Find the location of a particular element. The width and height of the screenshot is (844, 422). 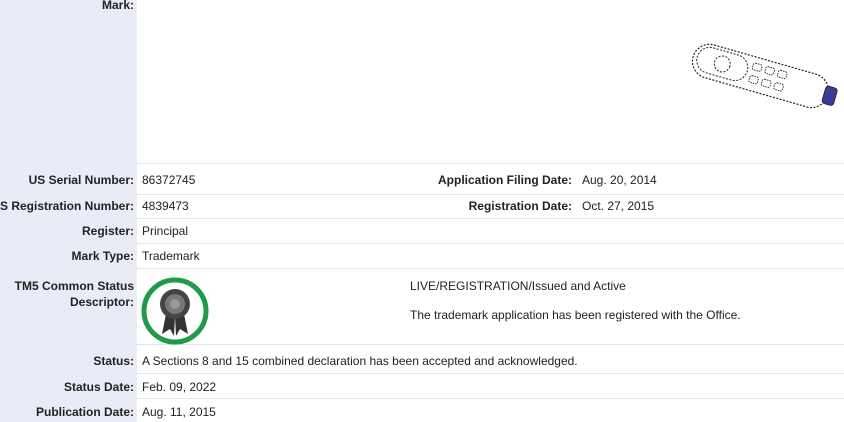

status-label: Status: is located at coordinates (113, 361).